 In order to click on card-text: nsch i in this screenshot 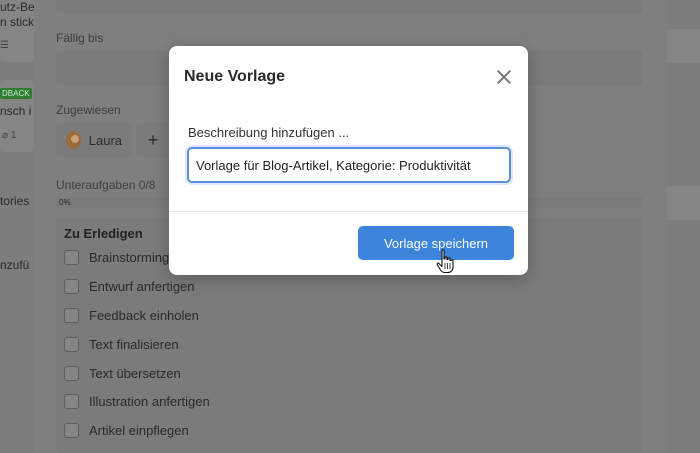, I will do `click(16, 111)`.